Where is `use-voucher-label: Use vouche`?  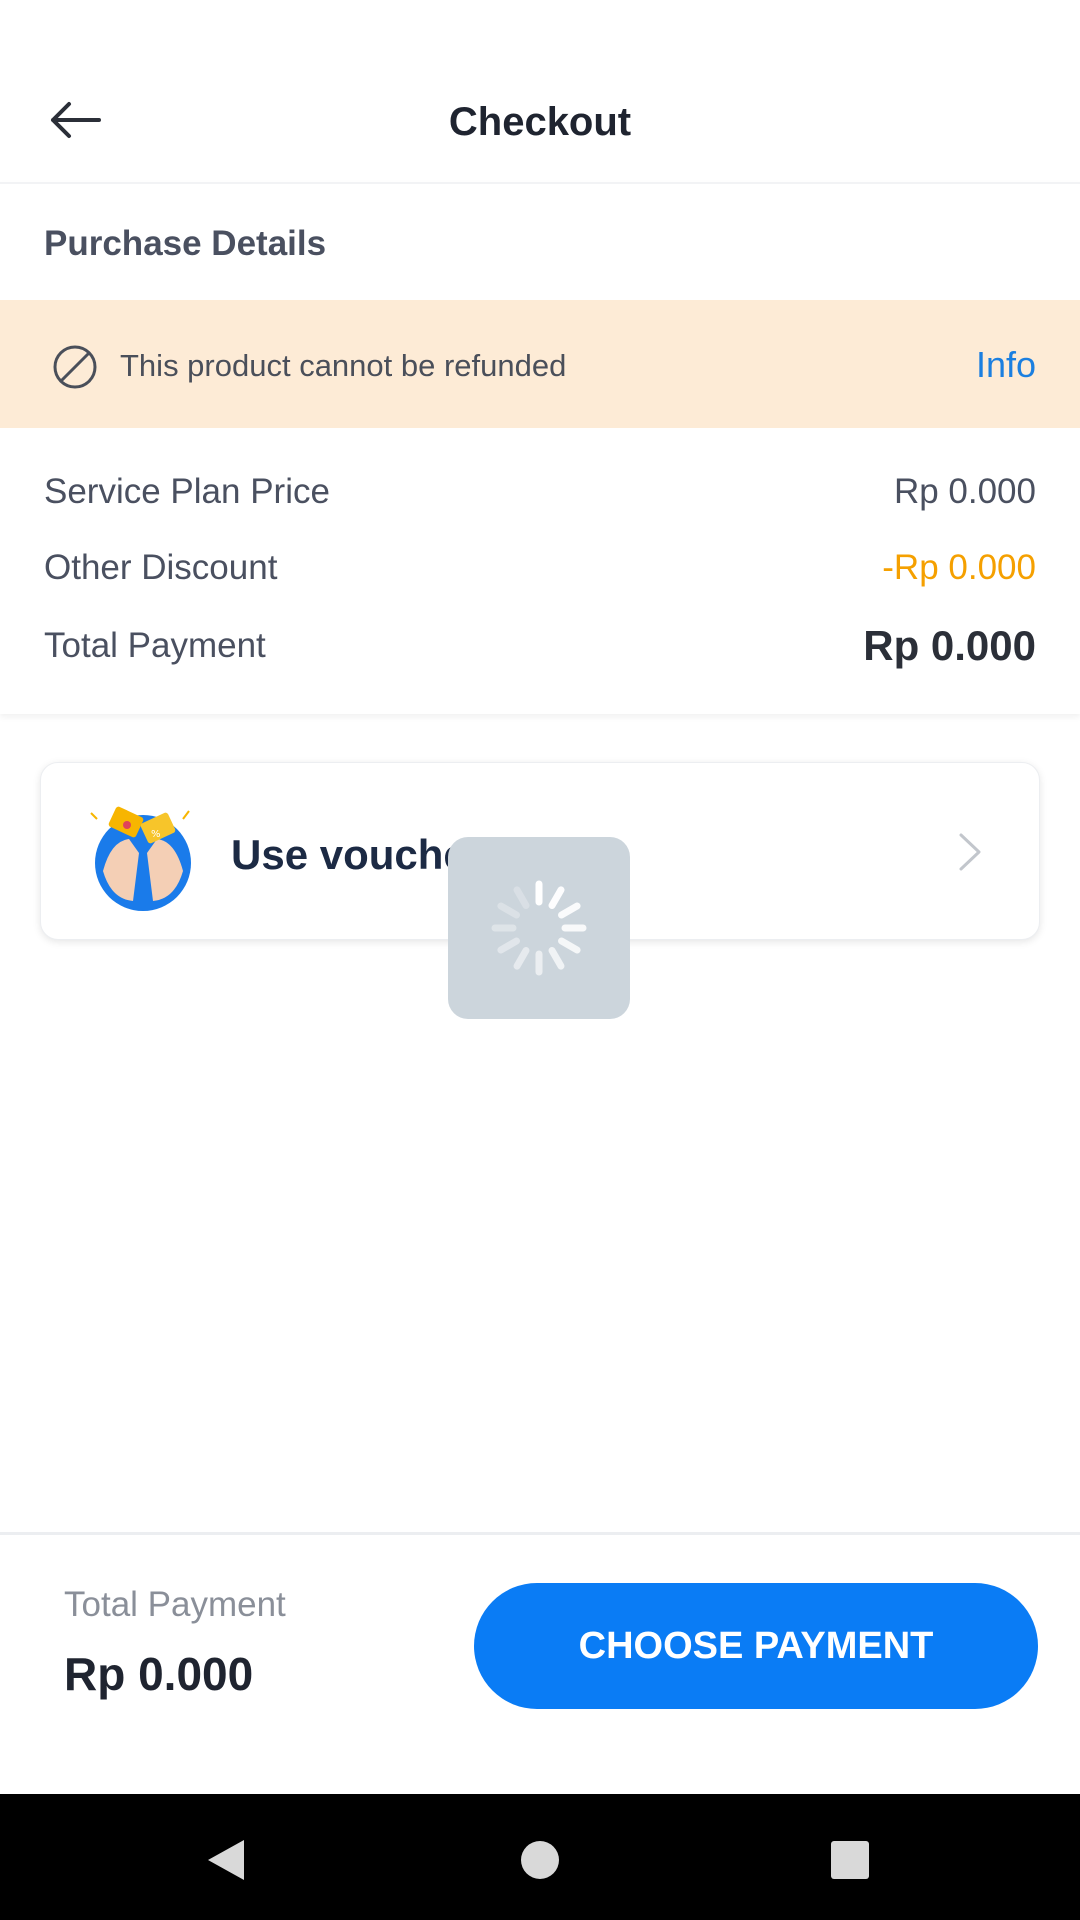
use-voucher-label: Use vouche is located at coordinates (349, 854).